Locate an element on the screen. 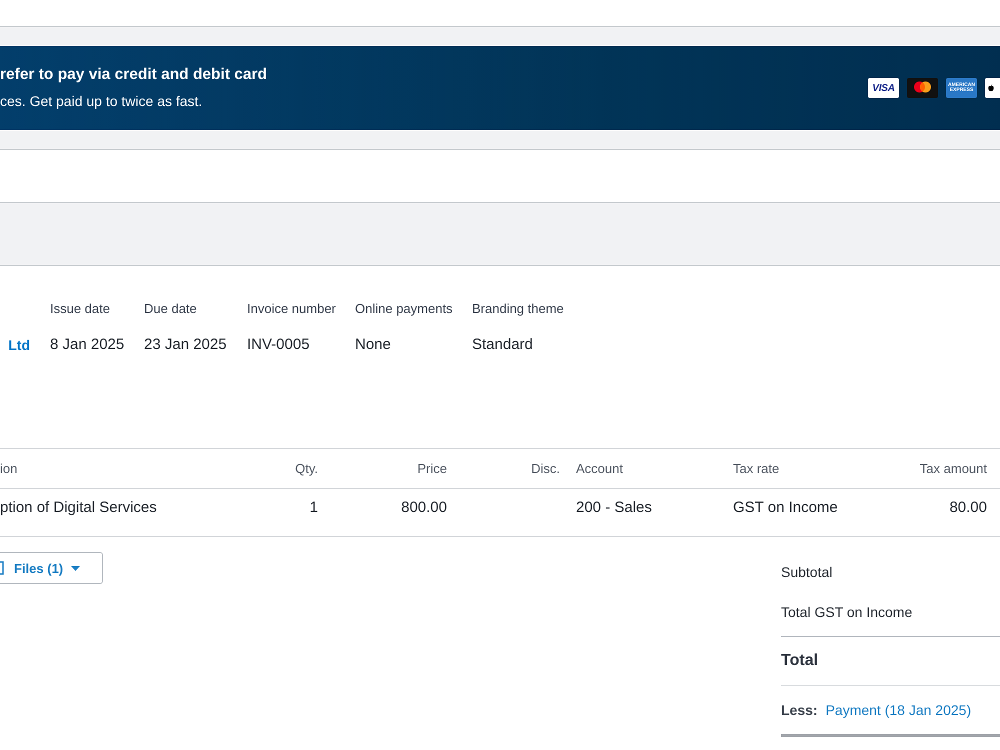 The height and width of the screenshot is (750, 1000). banner-subtitle: ces. Get paid up to twice as fast. is located at coordinates (102, 101).